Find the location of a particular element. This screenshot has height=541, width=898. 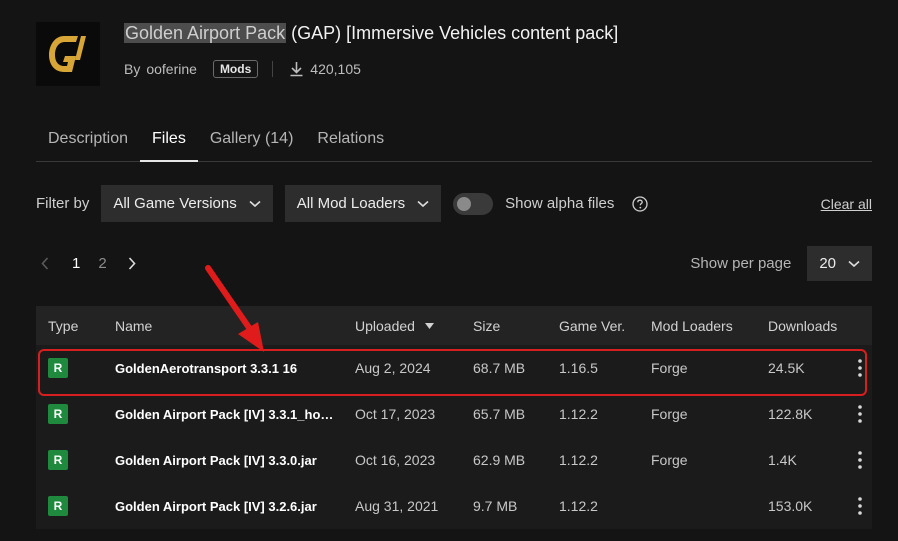

filter-label: Filter by is located at coordinates (63, 203).